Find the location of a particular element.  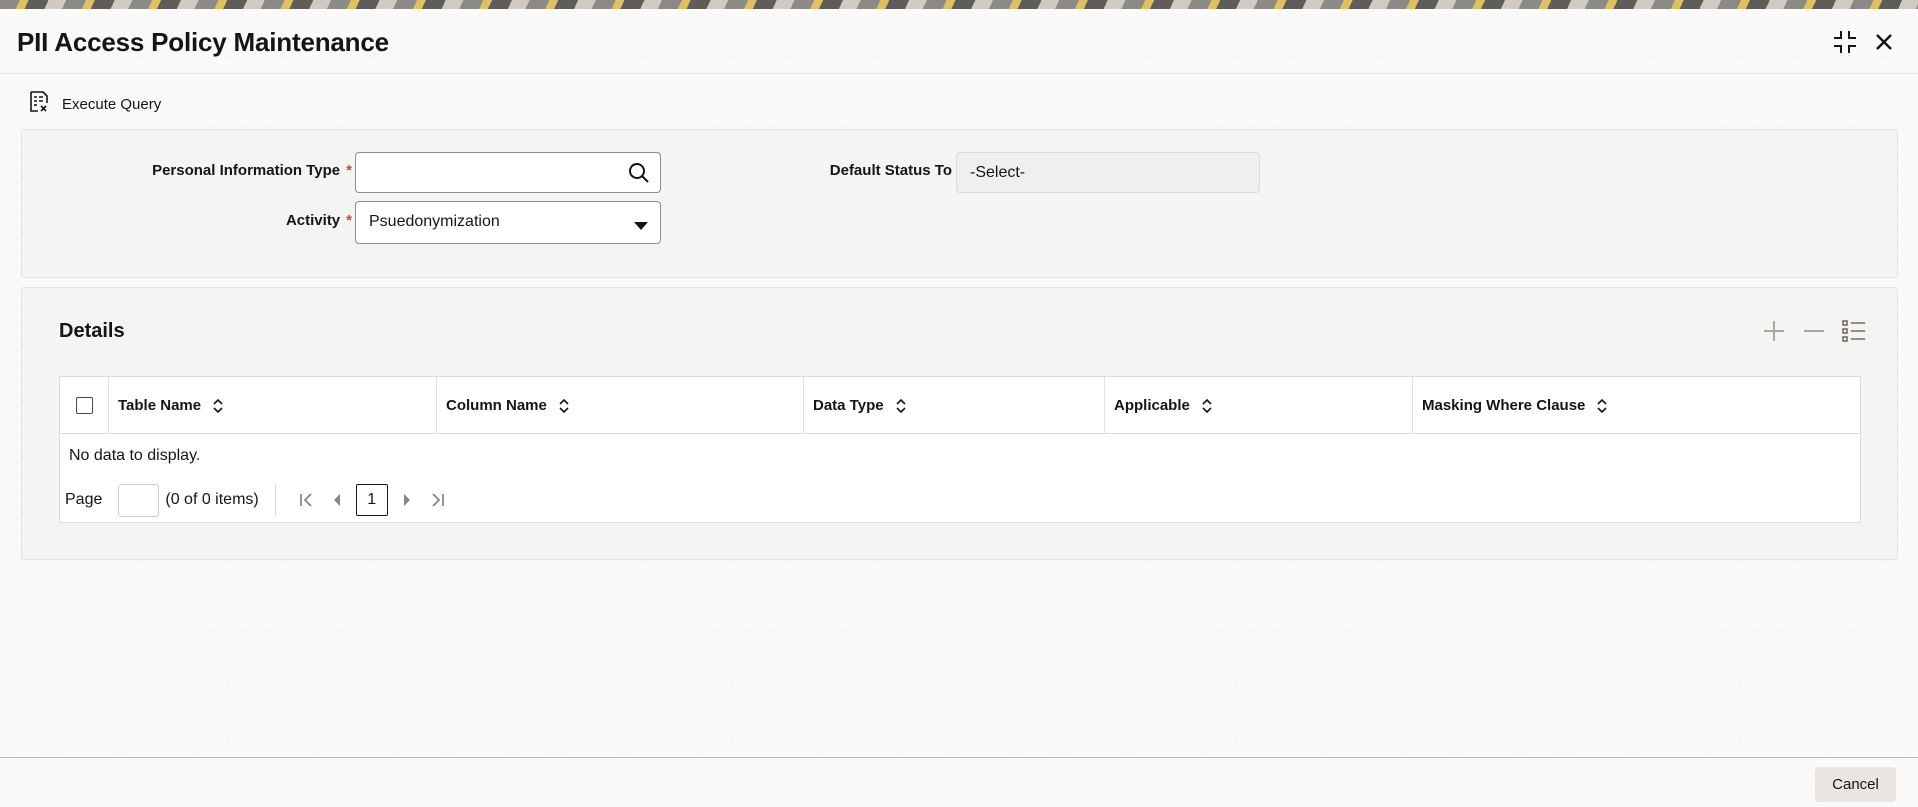

column-header-data-type: Data Type is located at coordinates (954, 405).